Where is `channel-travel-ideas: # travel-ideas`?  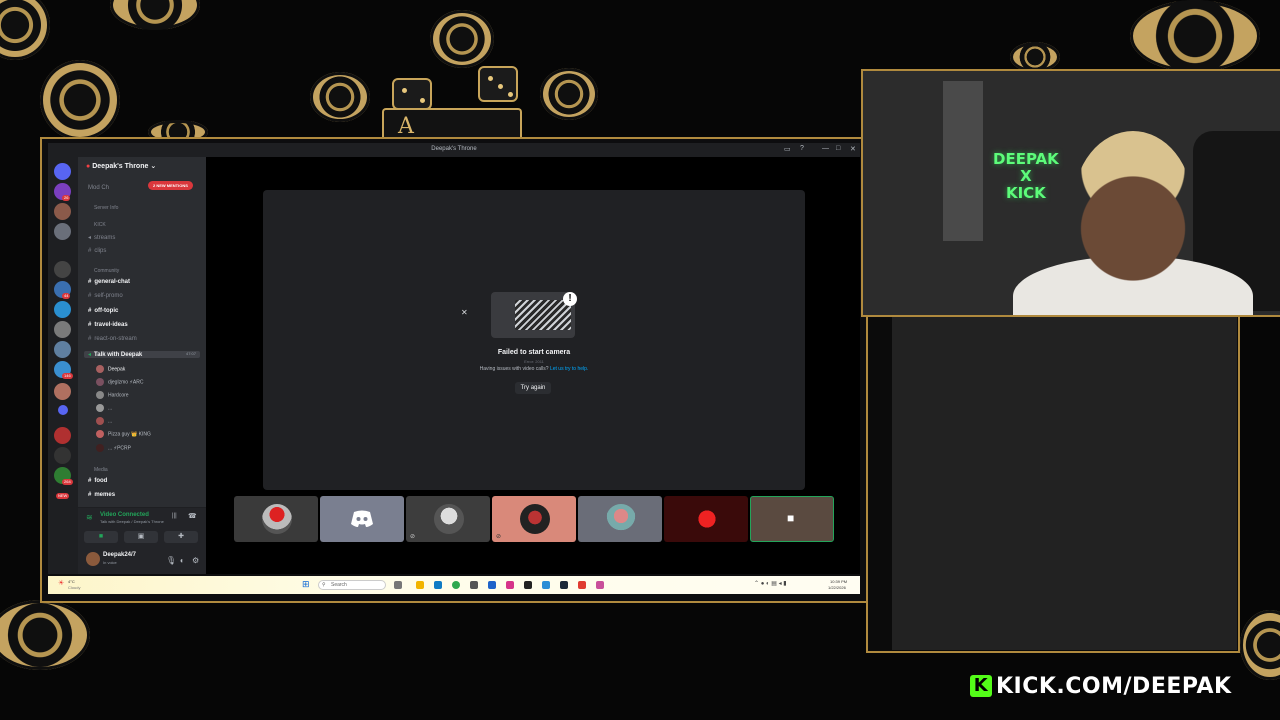
channel-travel-ideas: # travel-ideas is located at coordinates (108, 325).